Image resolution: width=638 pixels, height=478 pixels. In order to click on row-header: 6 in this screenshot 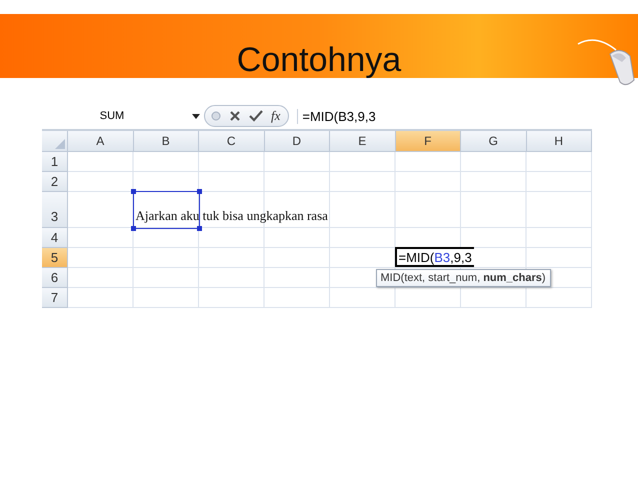, I will do `click(55, 278)`.